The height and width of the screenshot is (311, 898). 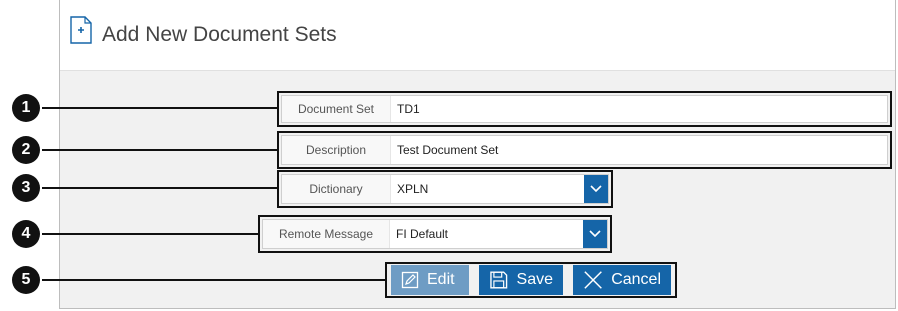 What do you see at coordinates (639, 109) in the screenshot?
I see `document-set-field: TD1` at bounding box center [639, 109].